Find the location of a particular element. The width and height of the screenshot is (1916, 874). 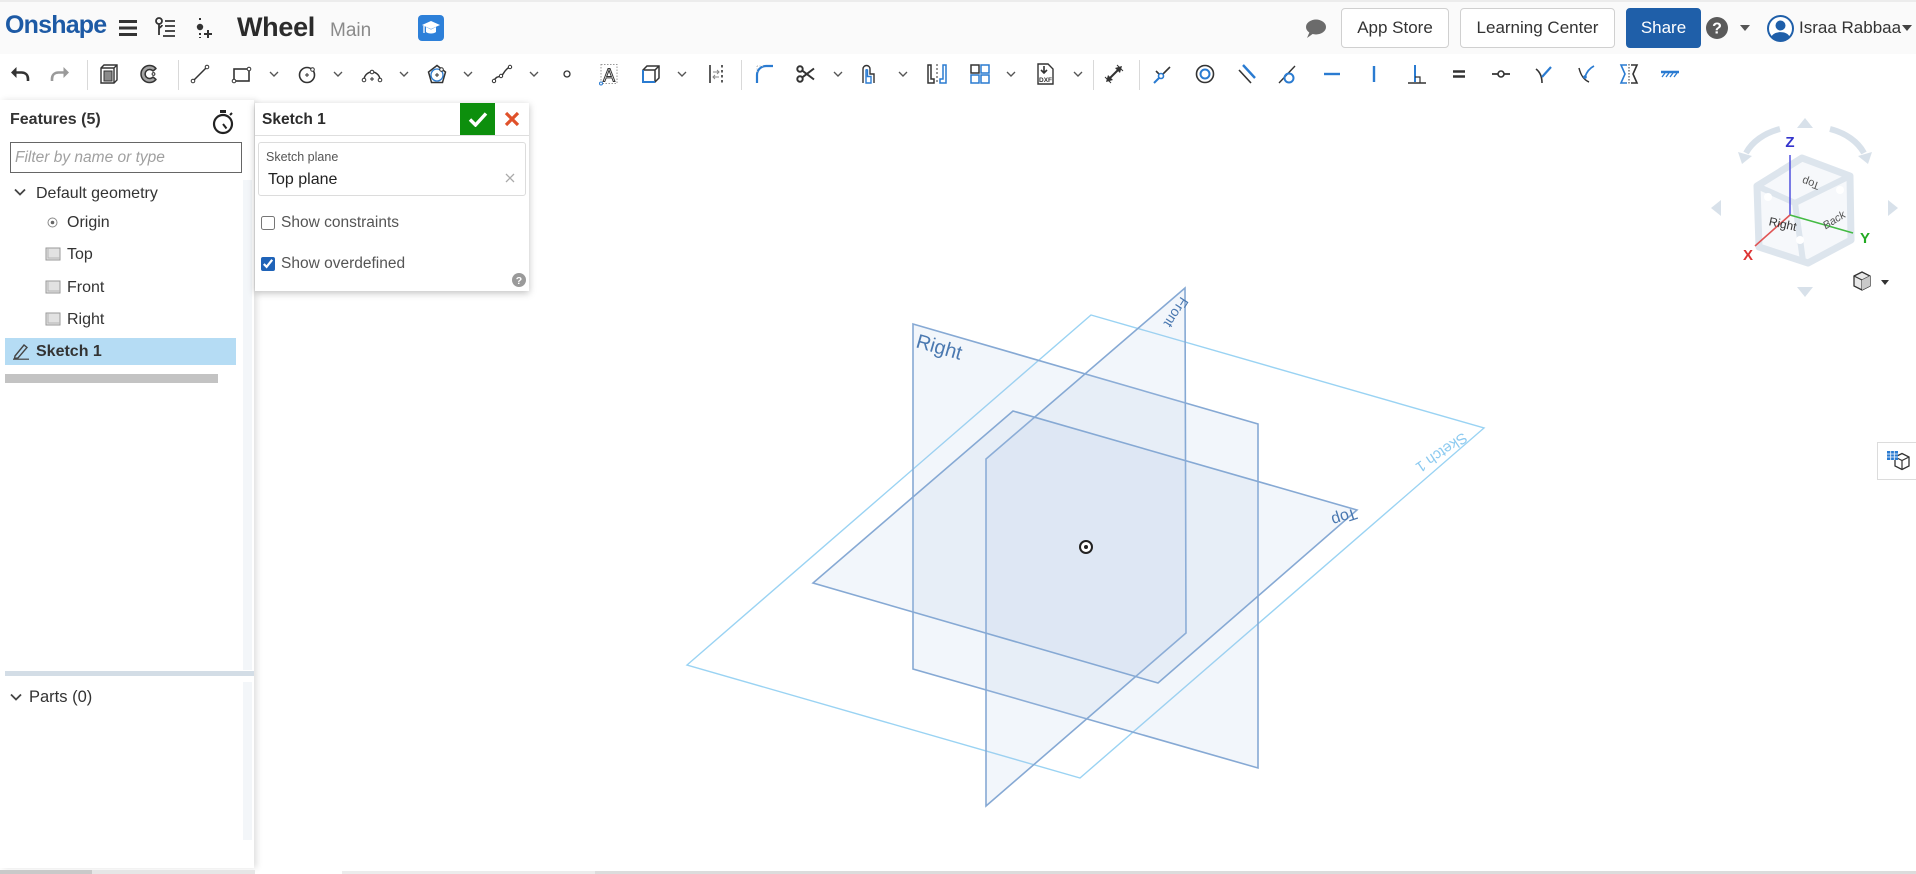

feature-list-icon is located at coordinates (165, 28).